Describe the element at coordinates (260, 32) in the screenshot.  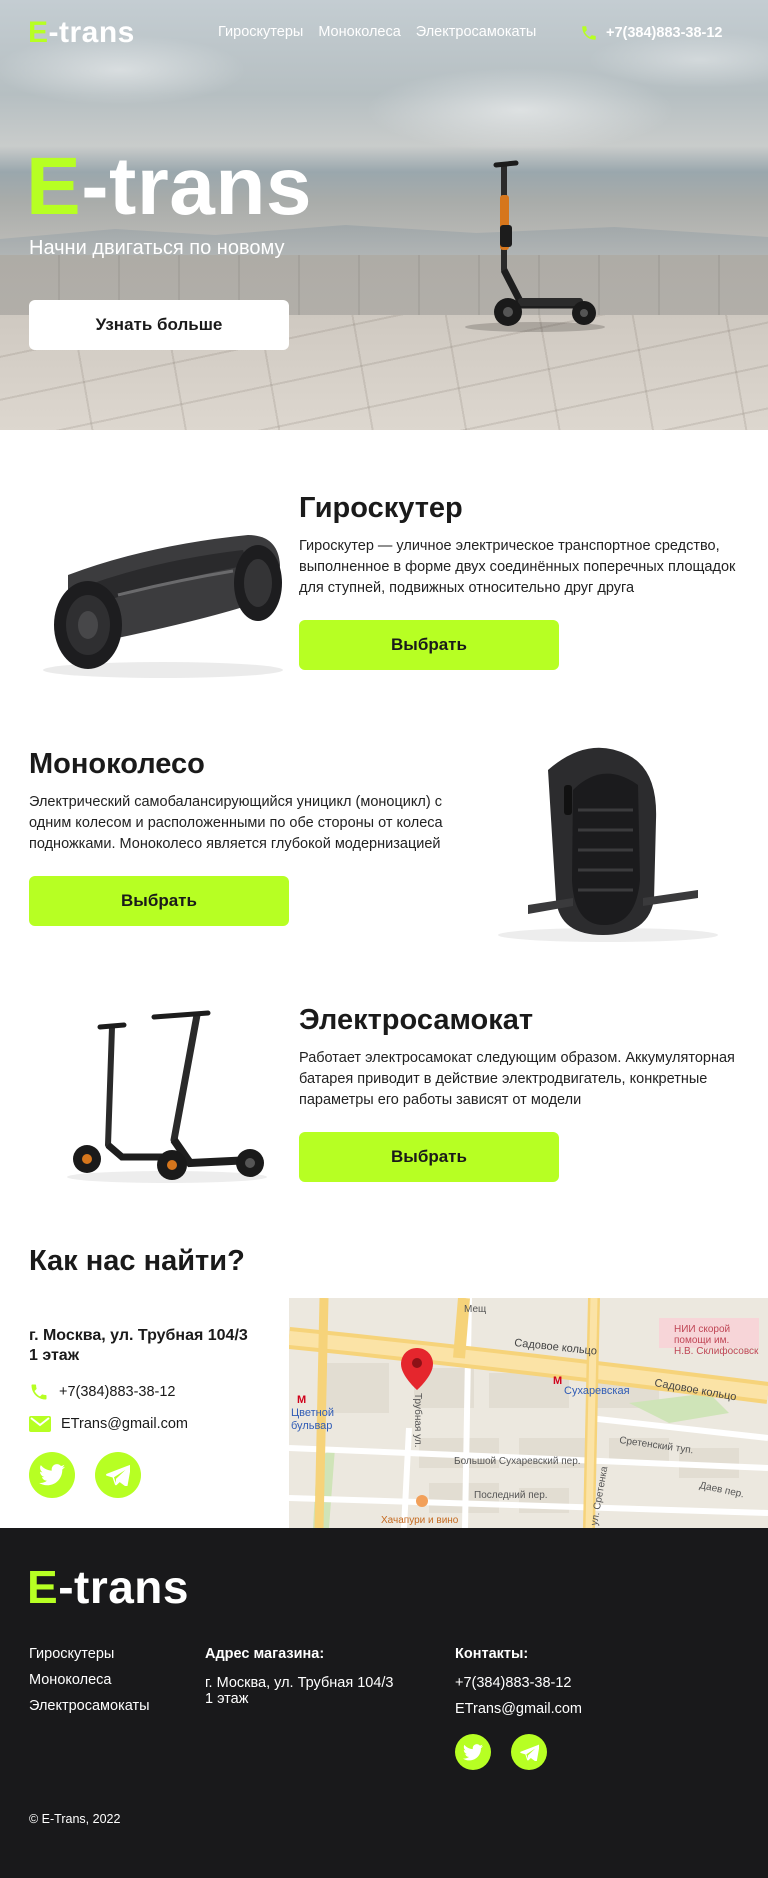
I see `nav-link-hoverboards: Гироскутеры` at that location.